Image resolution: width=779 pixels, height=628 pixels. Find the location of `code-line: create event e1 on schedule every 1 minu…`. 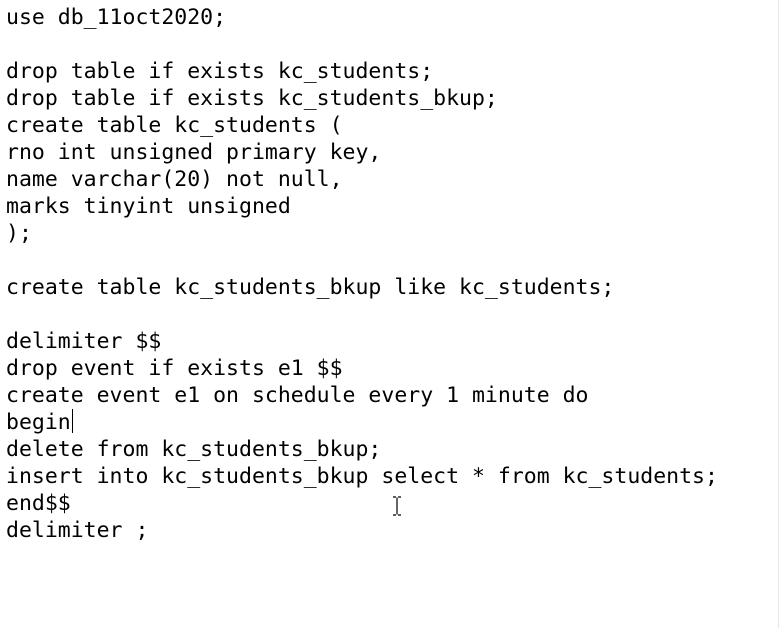

code-line: create event e1 on schedule every 1 minu… is located at coordinates (362, 395).